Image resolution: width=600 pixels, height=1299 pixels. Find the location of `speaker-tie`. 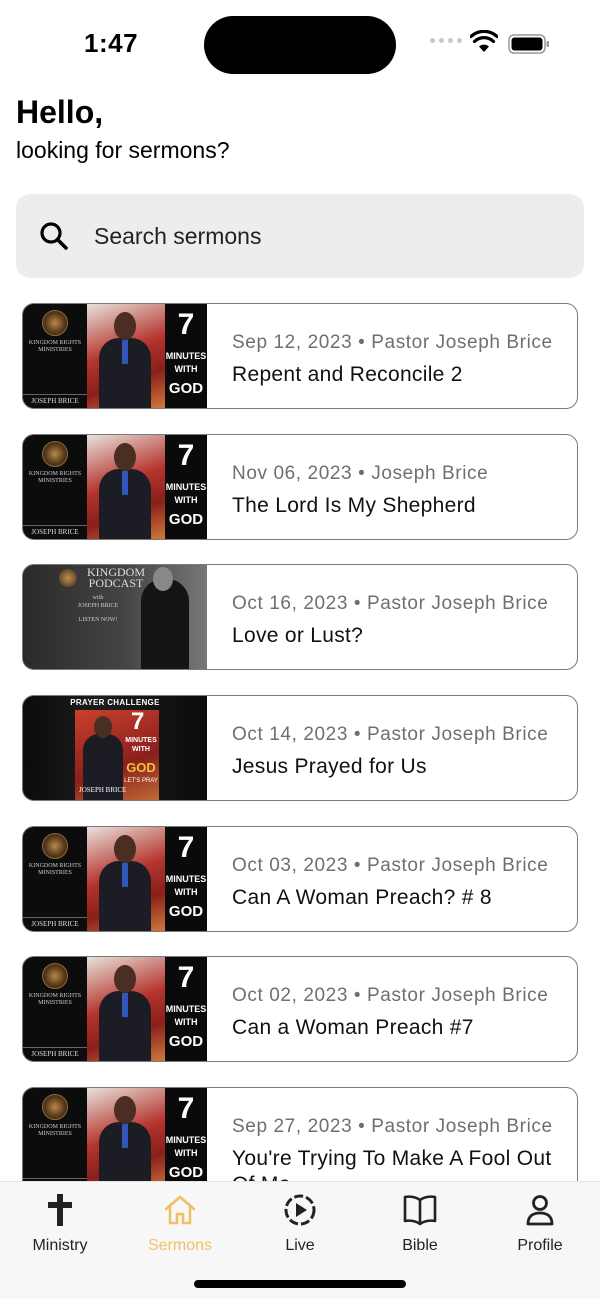

speaker-tie is located at coordinates (125, 352).